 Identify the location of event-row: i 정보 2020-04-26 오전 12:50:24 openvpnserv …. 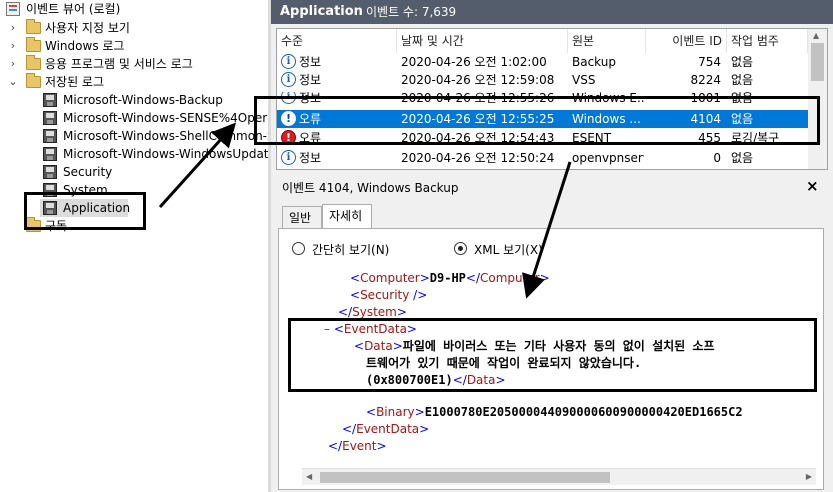
(542, 158).